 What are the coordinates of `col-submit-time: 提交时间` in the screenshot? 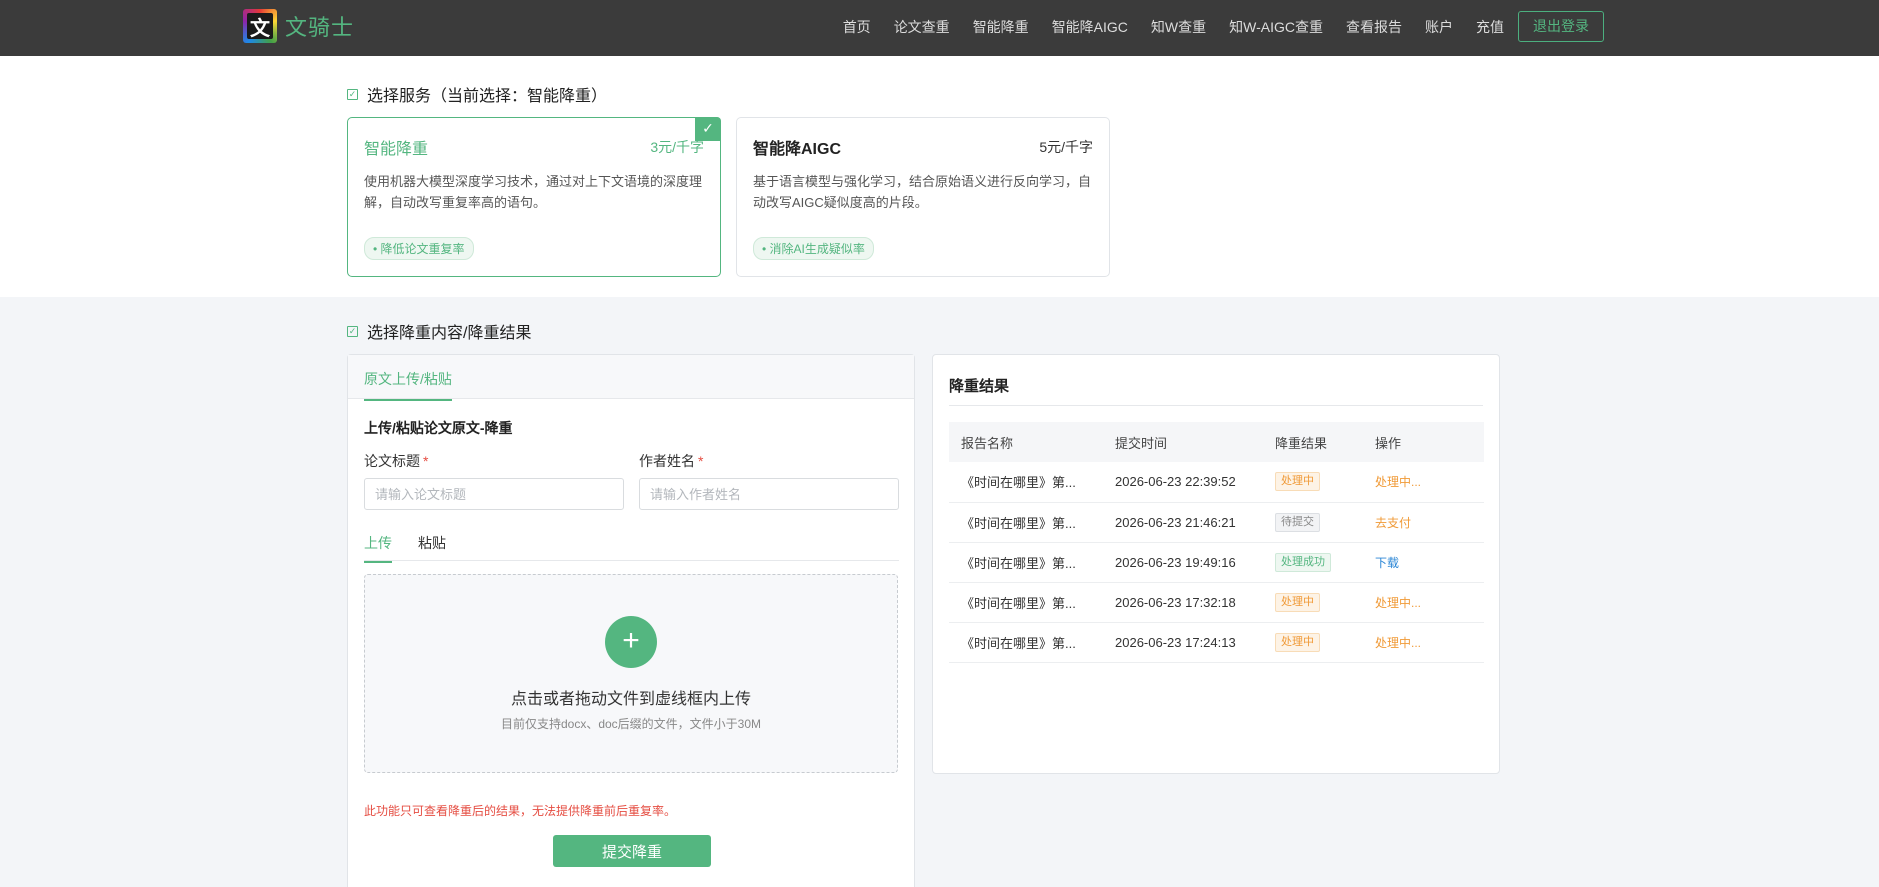 It's located at (1183, 442).